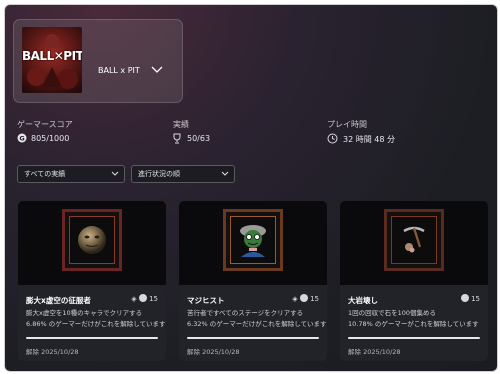  Describe the element at coordinates (413, 324) in the screenshot. I see `achievement-rarity-text: 10.78% のゲーマーがこれを解除しています` at that location.